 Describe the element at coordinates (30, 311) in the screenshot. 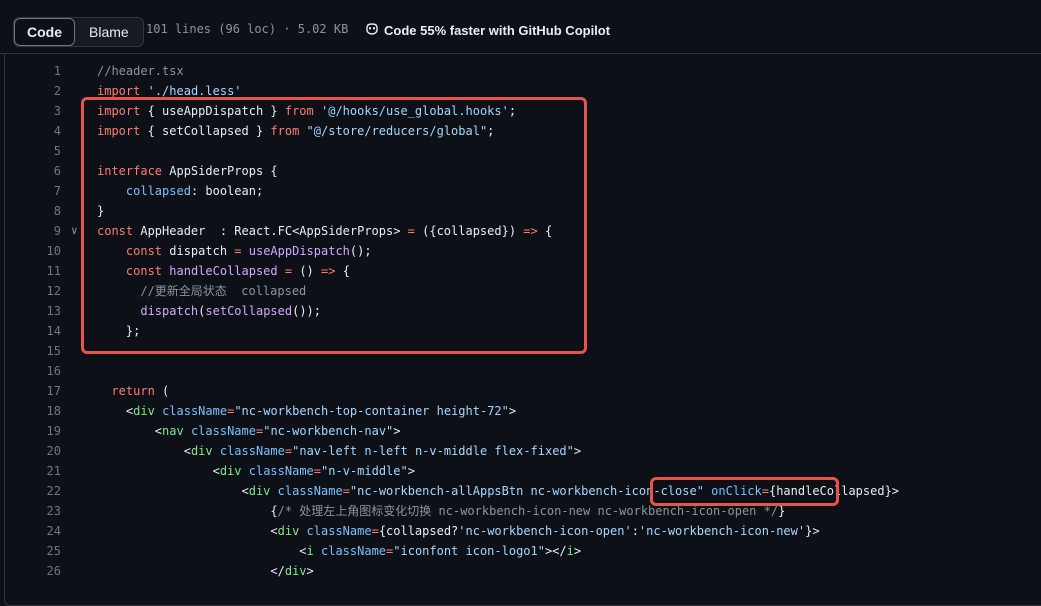

I see `line-number: 13` at that location.